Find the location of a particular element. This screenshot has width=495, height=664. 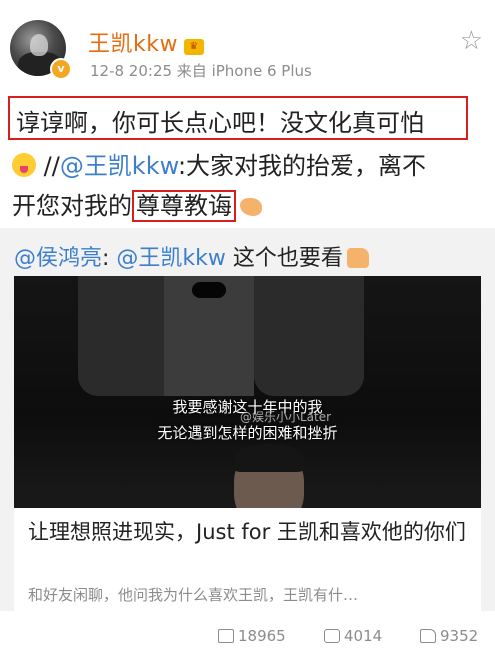

highlighted-line: 谆谆啊，你可长点心吧！没文化真可怕 is located at coordinates (238, 118).